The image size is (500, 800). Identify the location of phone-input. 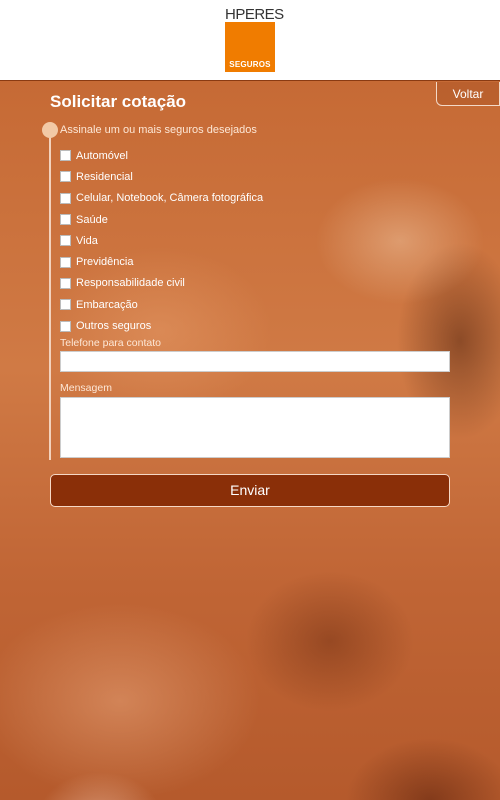
(255, 361).